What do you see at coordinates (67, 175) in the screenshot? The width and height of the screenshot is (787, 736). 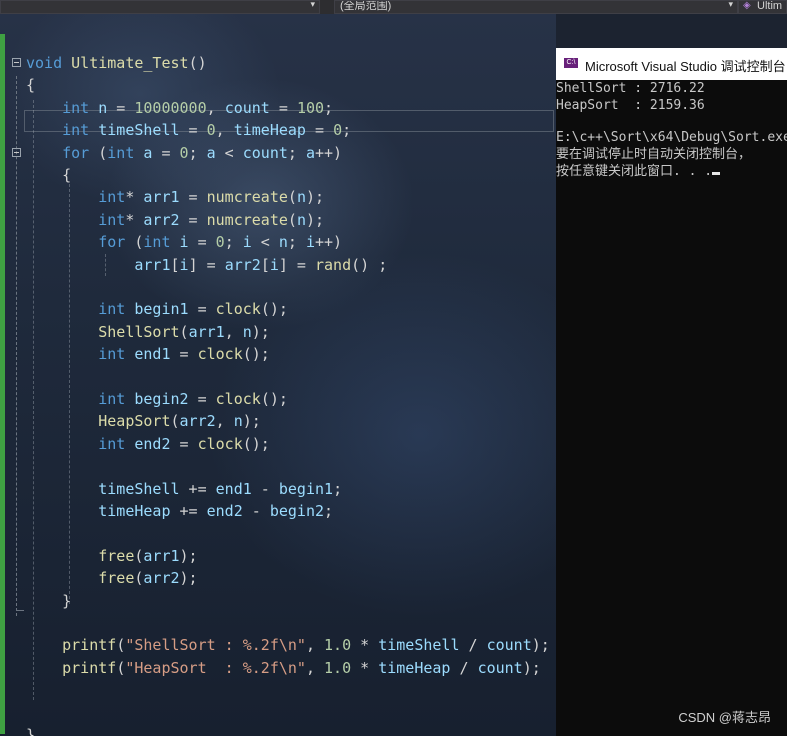 I see `code-token: {` at bounding box center [67, 175].